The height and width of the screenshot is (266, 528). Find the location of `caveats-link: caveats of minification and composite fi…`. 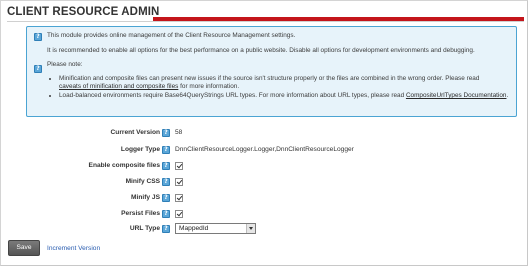

caveats-link: caveats of minification and composite fi… is located at coordinates (118, 86).